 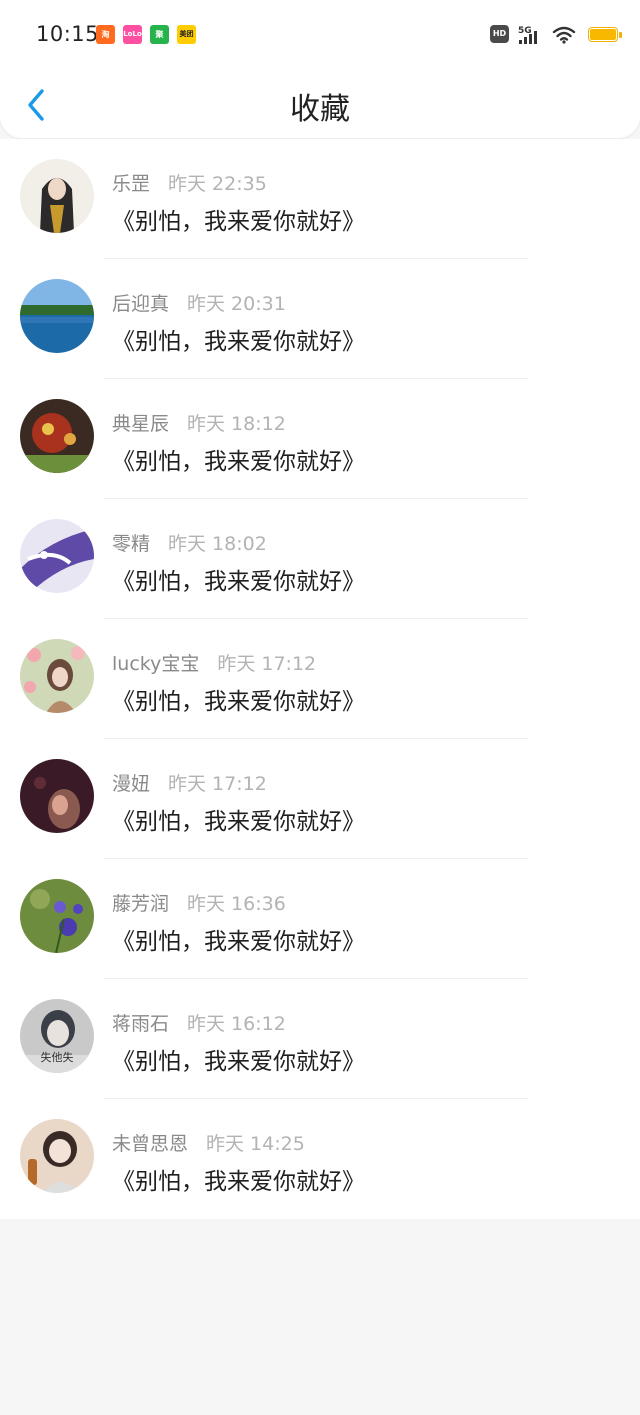 I want to click on battery-level, so click(x=603, y=34).